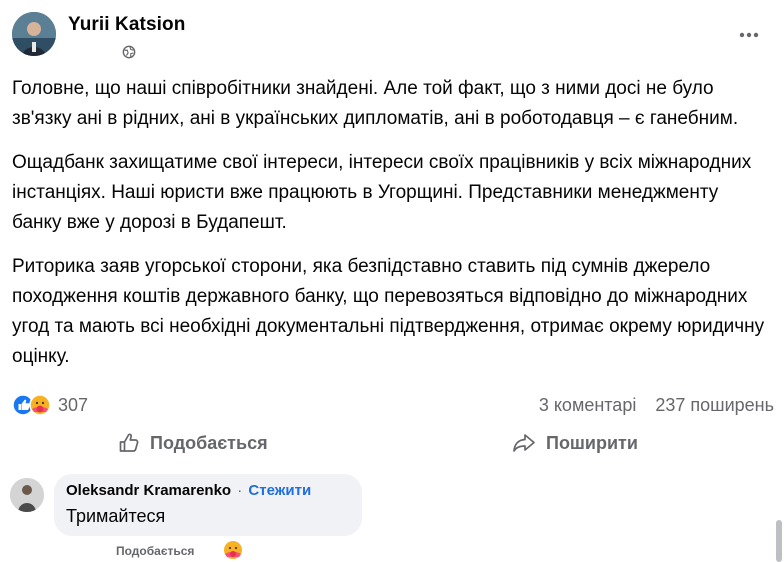  I want to click on comments-count: 3 коментарі, so click(588, 405).